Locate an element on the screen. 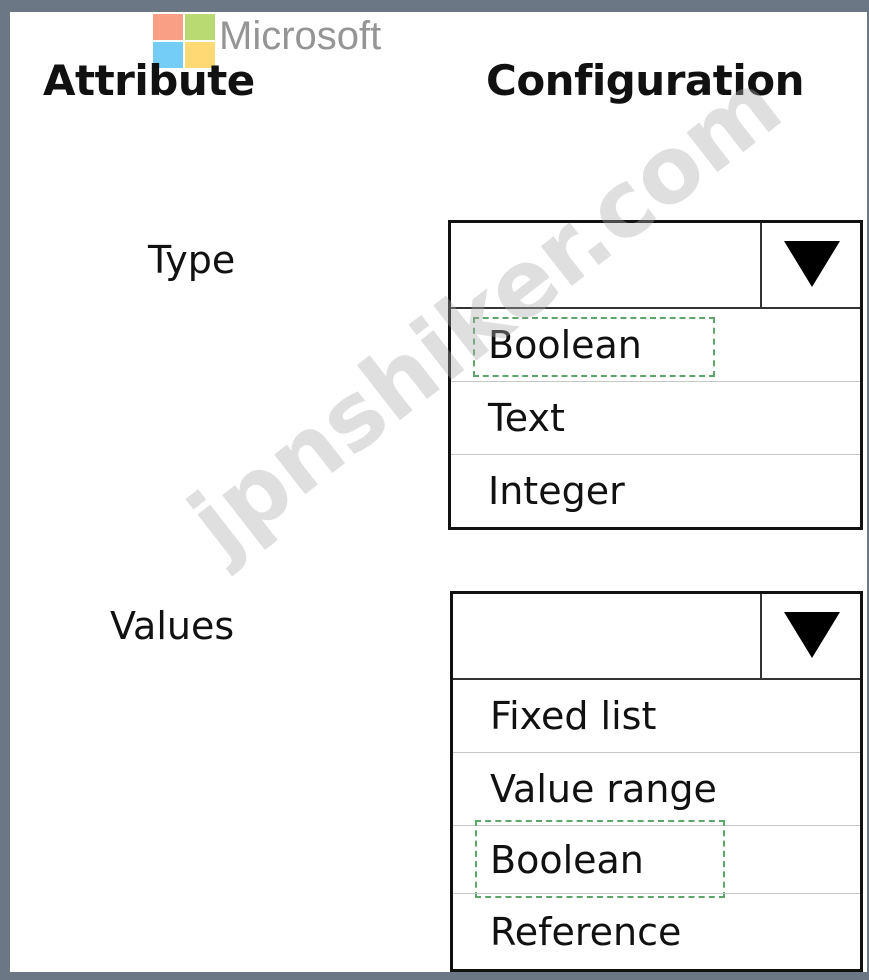 Image resolution: width=869 pixels, height=980 pixels. type-dropdown-toggle is located at coordinates (810, 265).